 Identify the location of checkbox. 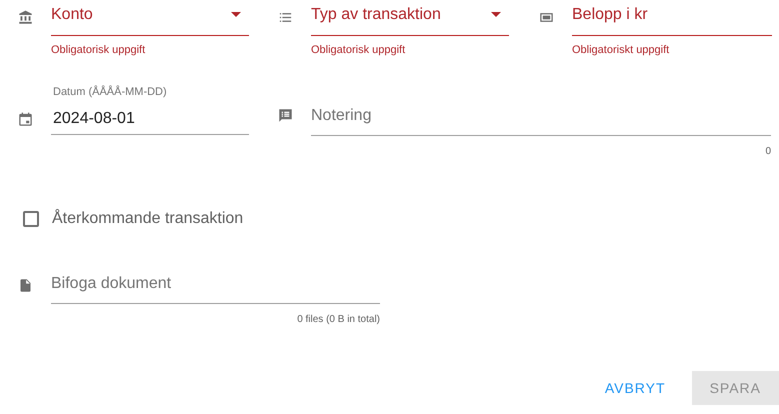
(31, 219).